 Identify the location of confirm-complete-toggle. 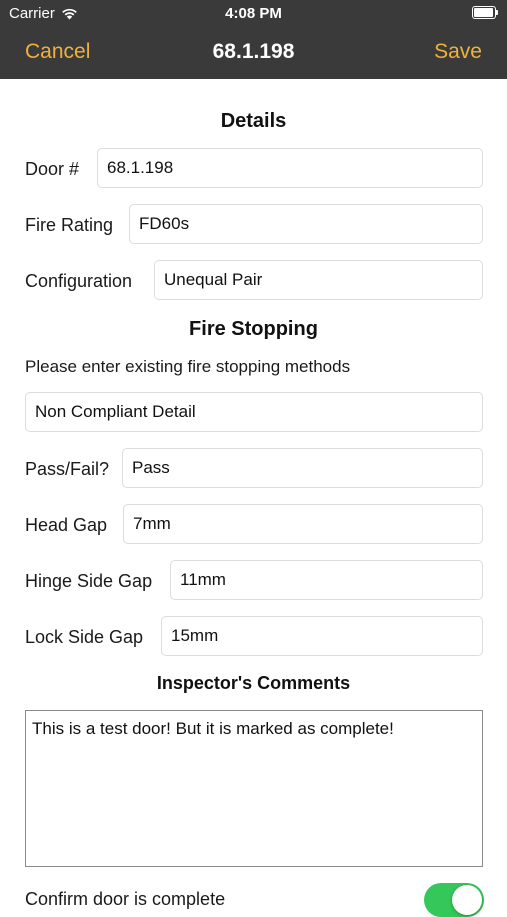
(454, 900).